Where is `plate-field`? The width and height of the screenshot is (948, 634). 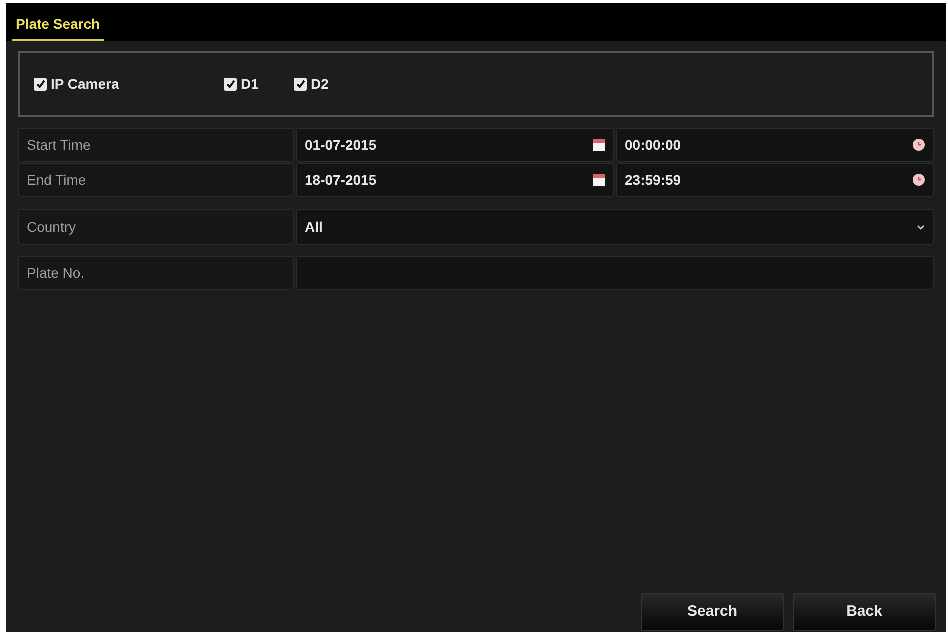 plate-field is located at coordinates (615, 273).